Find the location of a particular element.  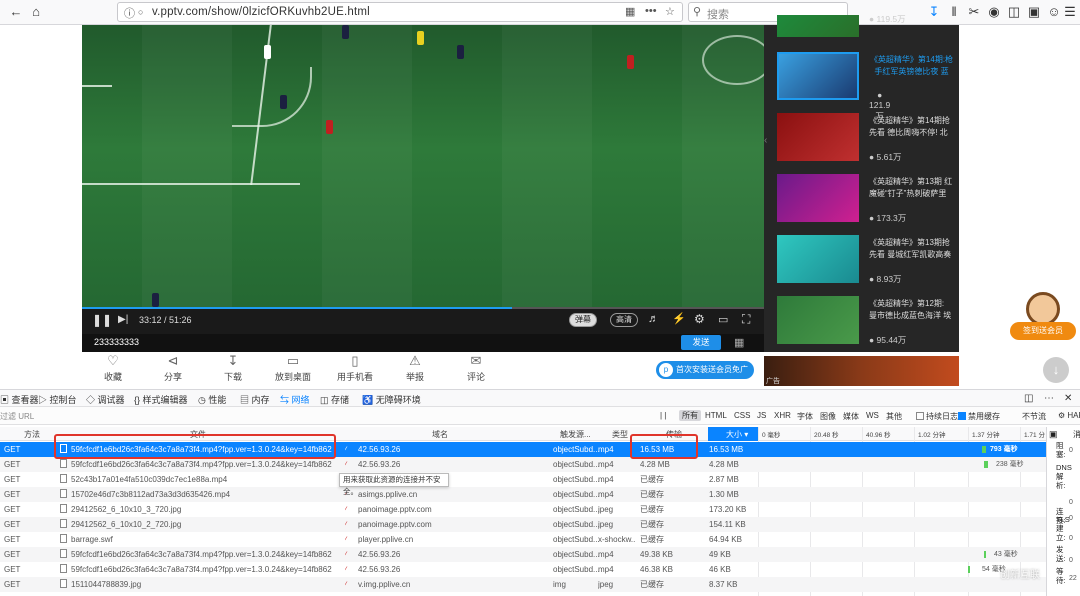

danmu-toggle: 弹幕 is located at coordinates (583, 320).